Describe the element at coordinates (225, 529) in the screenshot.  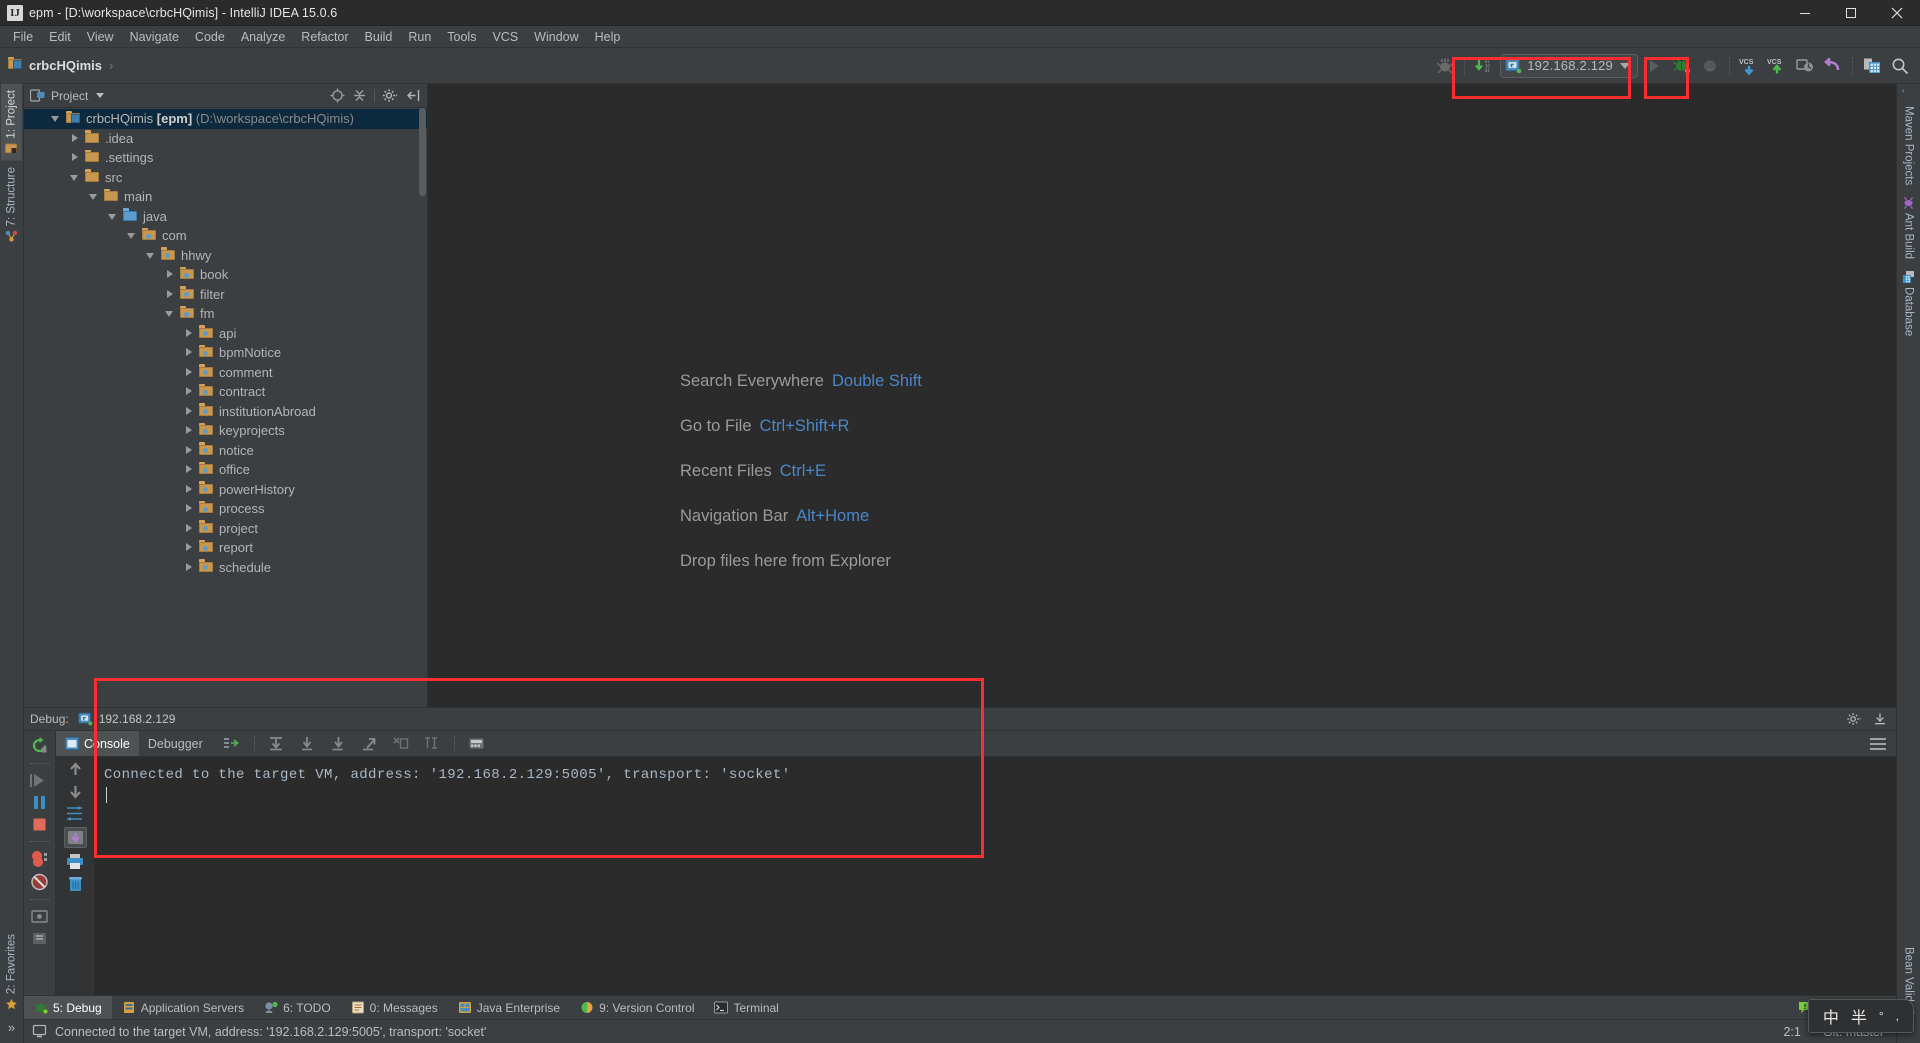
I see `tree-node-project: project` at that location.